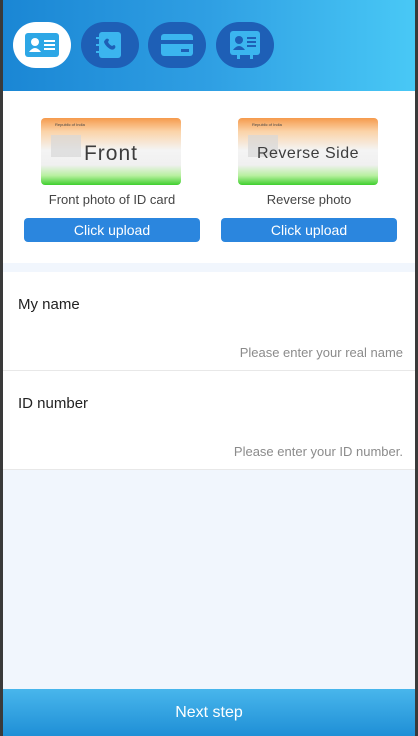 The width and height of the screenshot is (418, 736). I want to click on step-bank-card, so click(177, 45).